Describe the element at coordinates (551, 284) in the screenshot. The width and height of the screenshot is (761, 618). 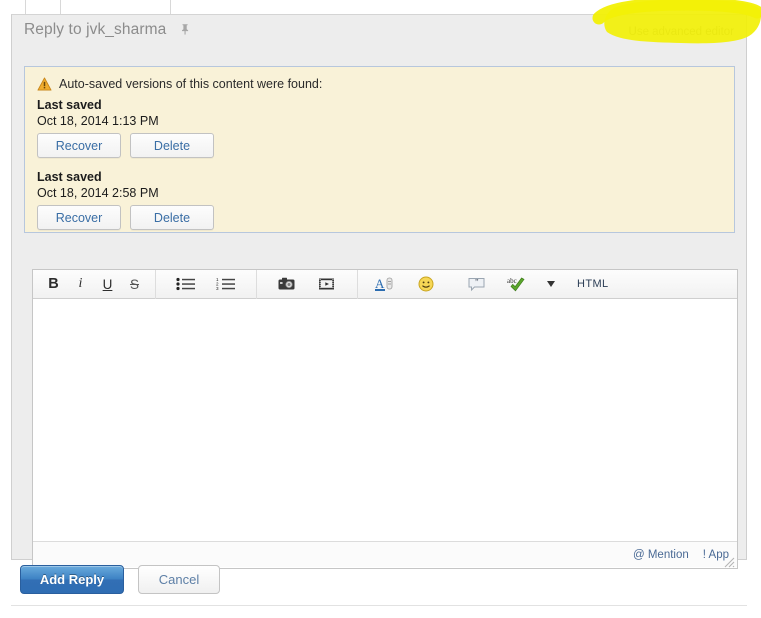
I see `spellcheck-dropdown-caret-icon` at that location.